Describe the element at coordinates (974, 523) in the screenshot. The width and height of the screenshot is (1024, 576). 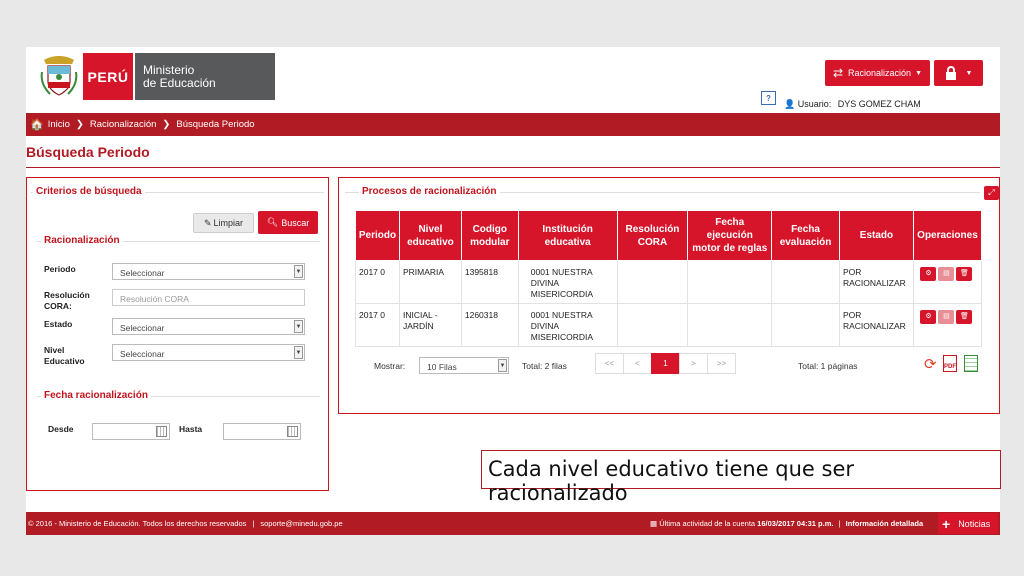
I see `news-label: Noticias` at that location.